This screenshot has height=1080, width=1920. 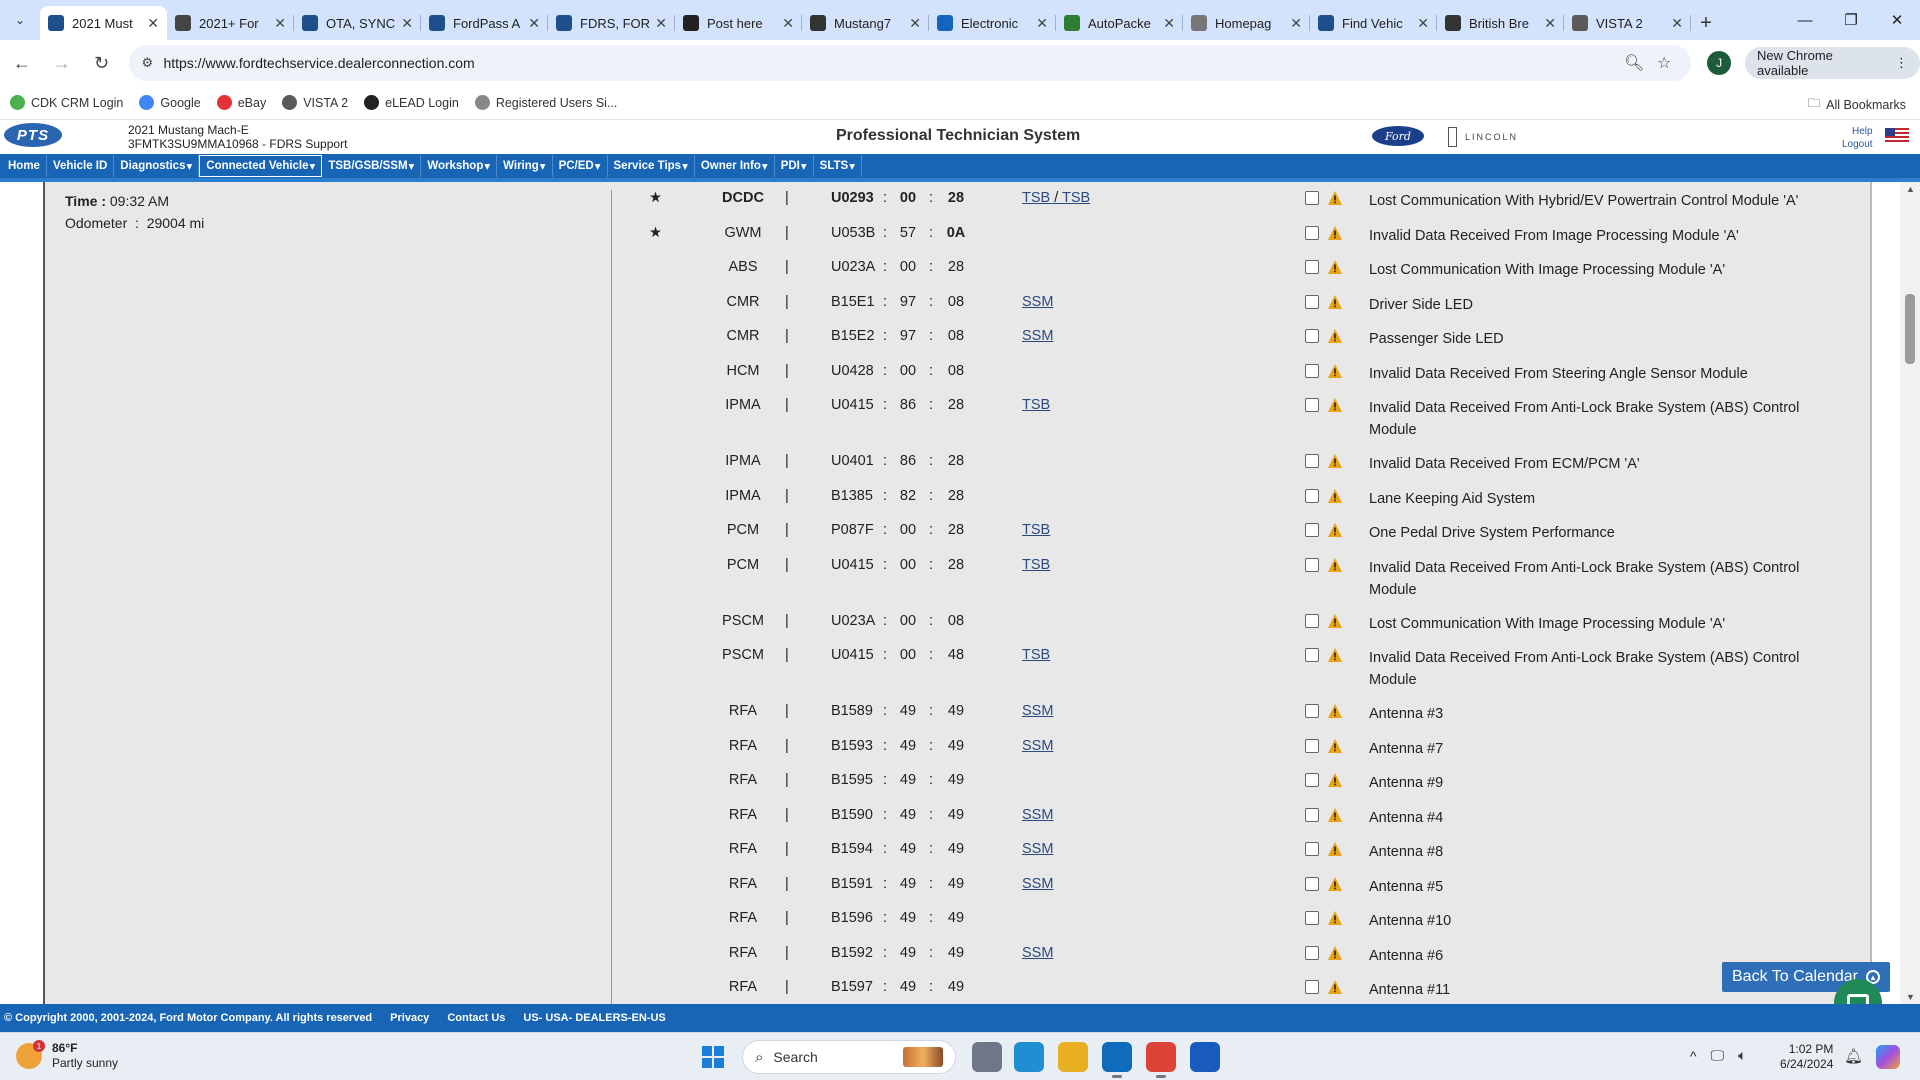 What do you see at coordinates (1853, 1056) in the screenshot?
I see `notification-bell-icon: 🔔︎` at bounding box center [1853, 1056].